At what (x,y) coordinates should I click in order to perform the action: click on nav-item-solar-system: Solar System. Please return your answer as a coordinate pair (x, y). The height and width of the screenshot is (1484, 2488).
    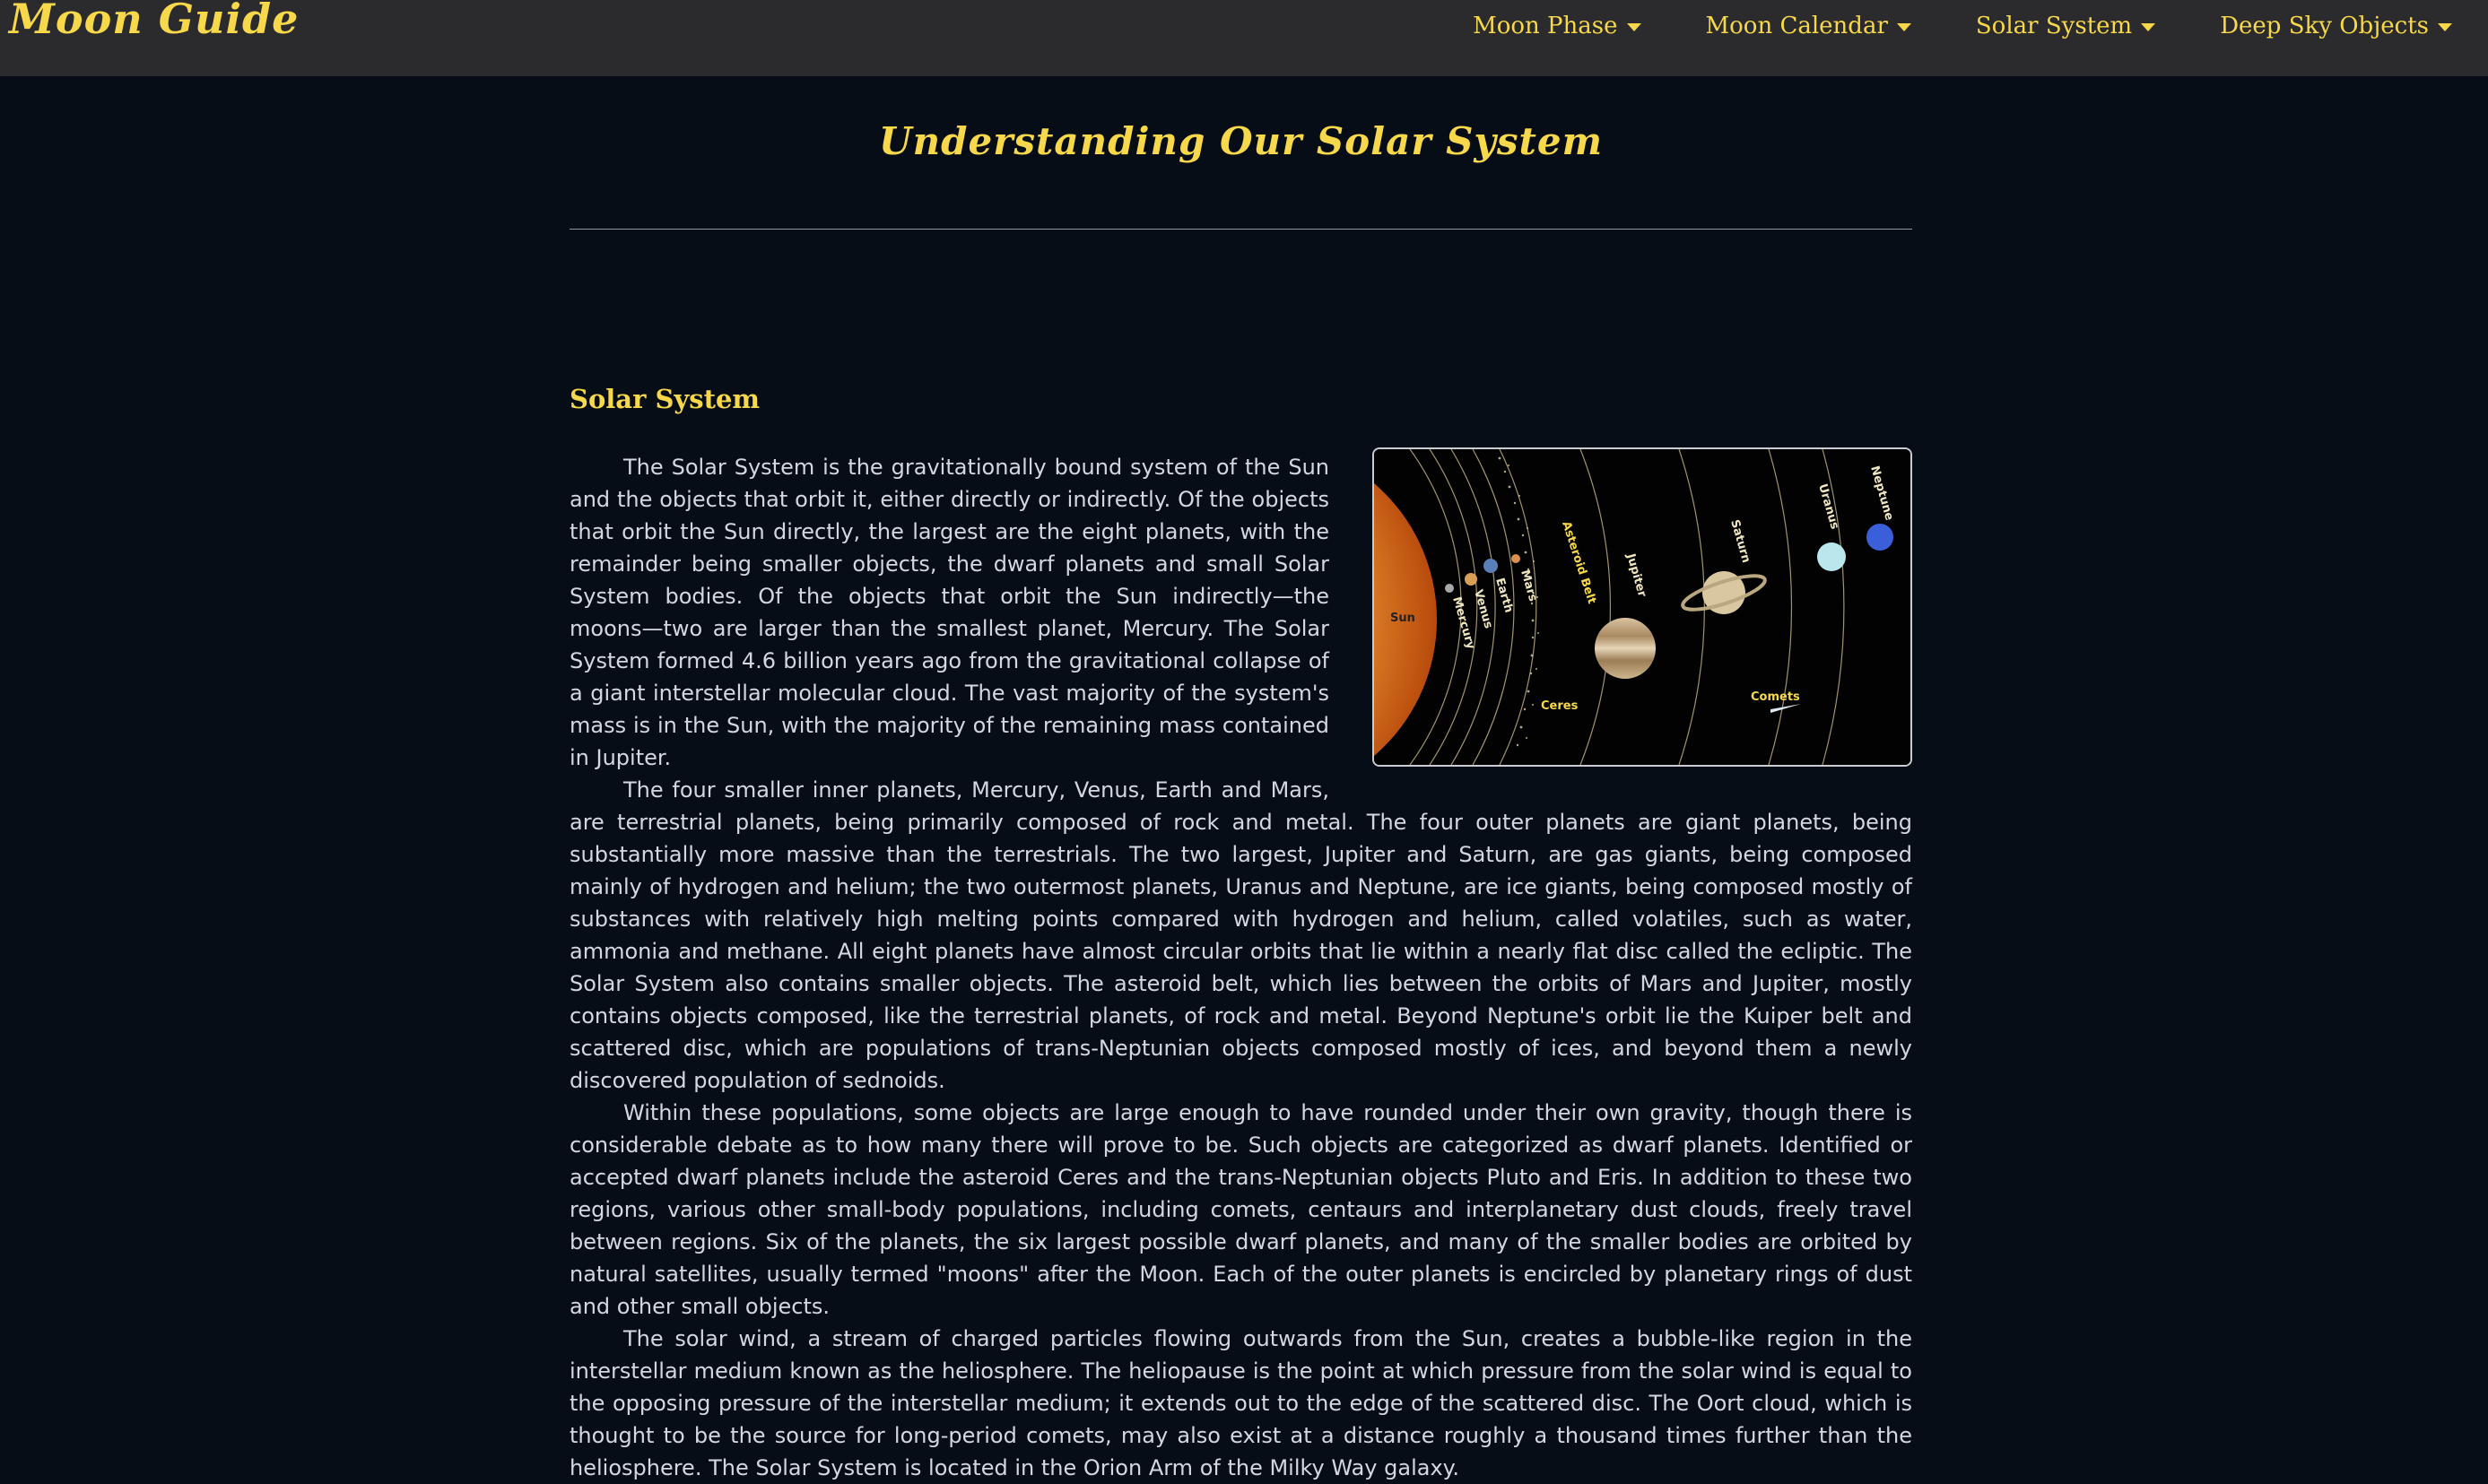
    Looking at the image, I should click on (2065, 26).